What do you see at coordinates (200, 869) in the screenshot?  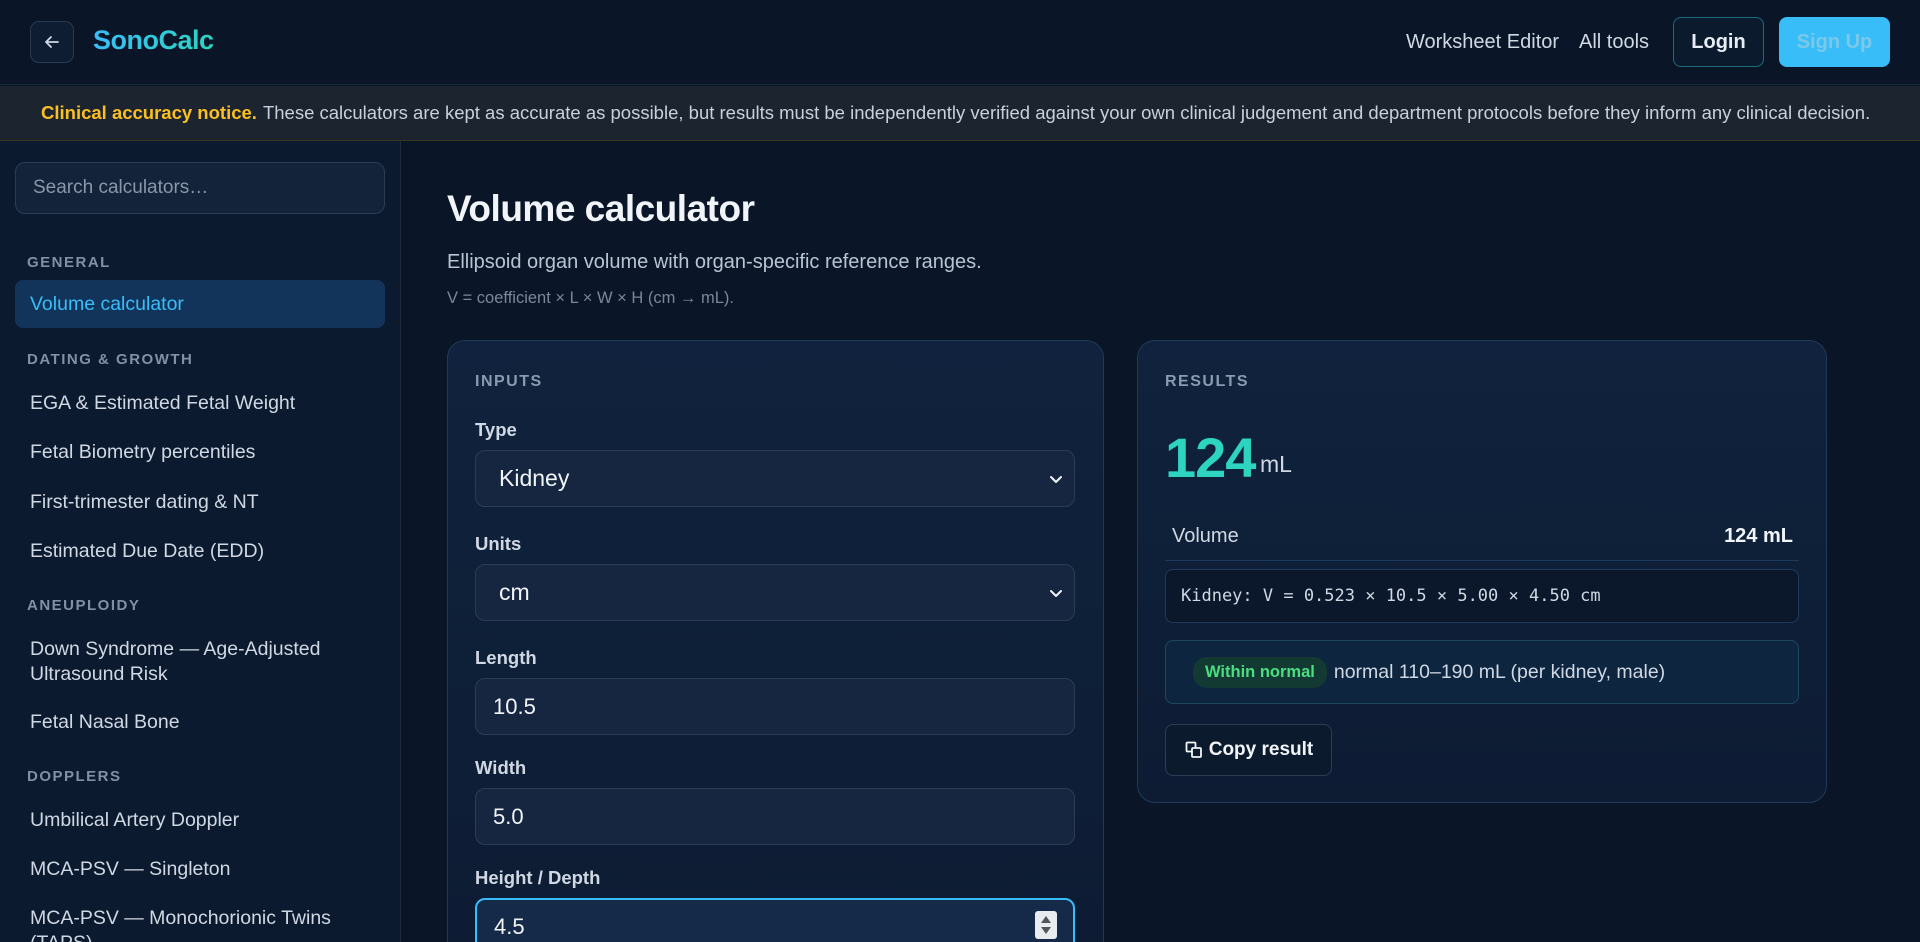 I see `sidebar-item-mca-psv-singleton: MCA-PSV — Singleton` at bounding box center [200, 869].